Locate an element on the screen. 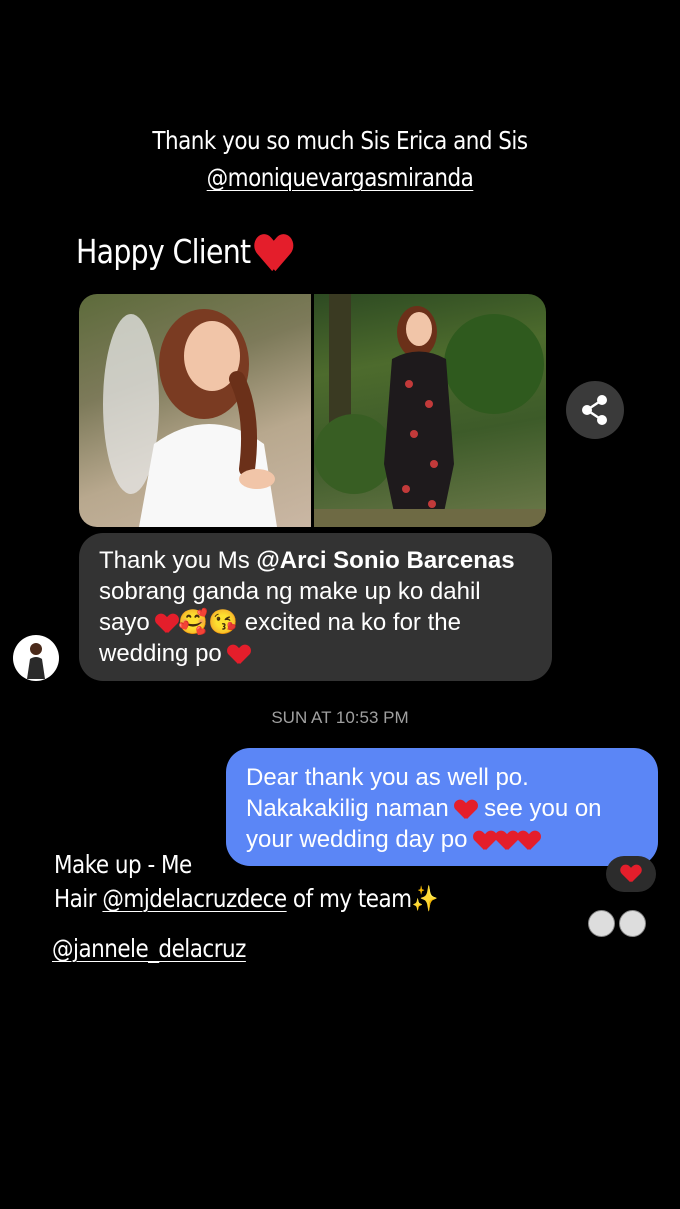 This screenshot has width=680, height=1209. story-tag: @jannele_delacruz is located at coordinates (149, 948).